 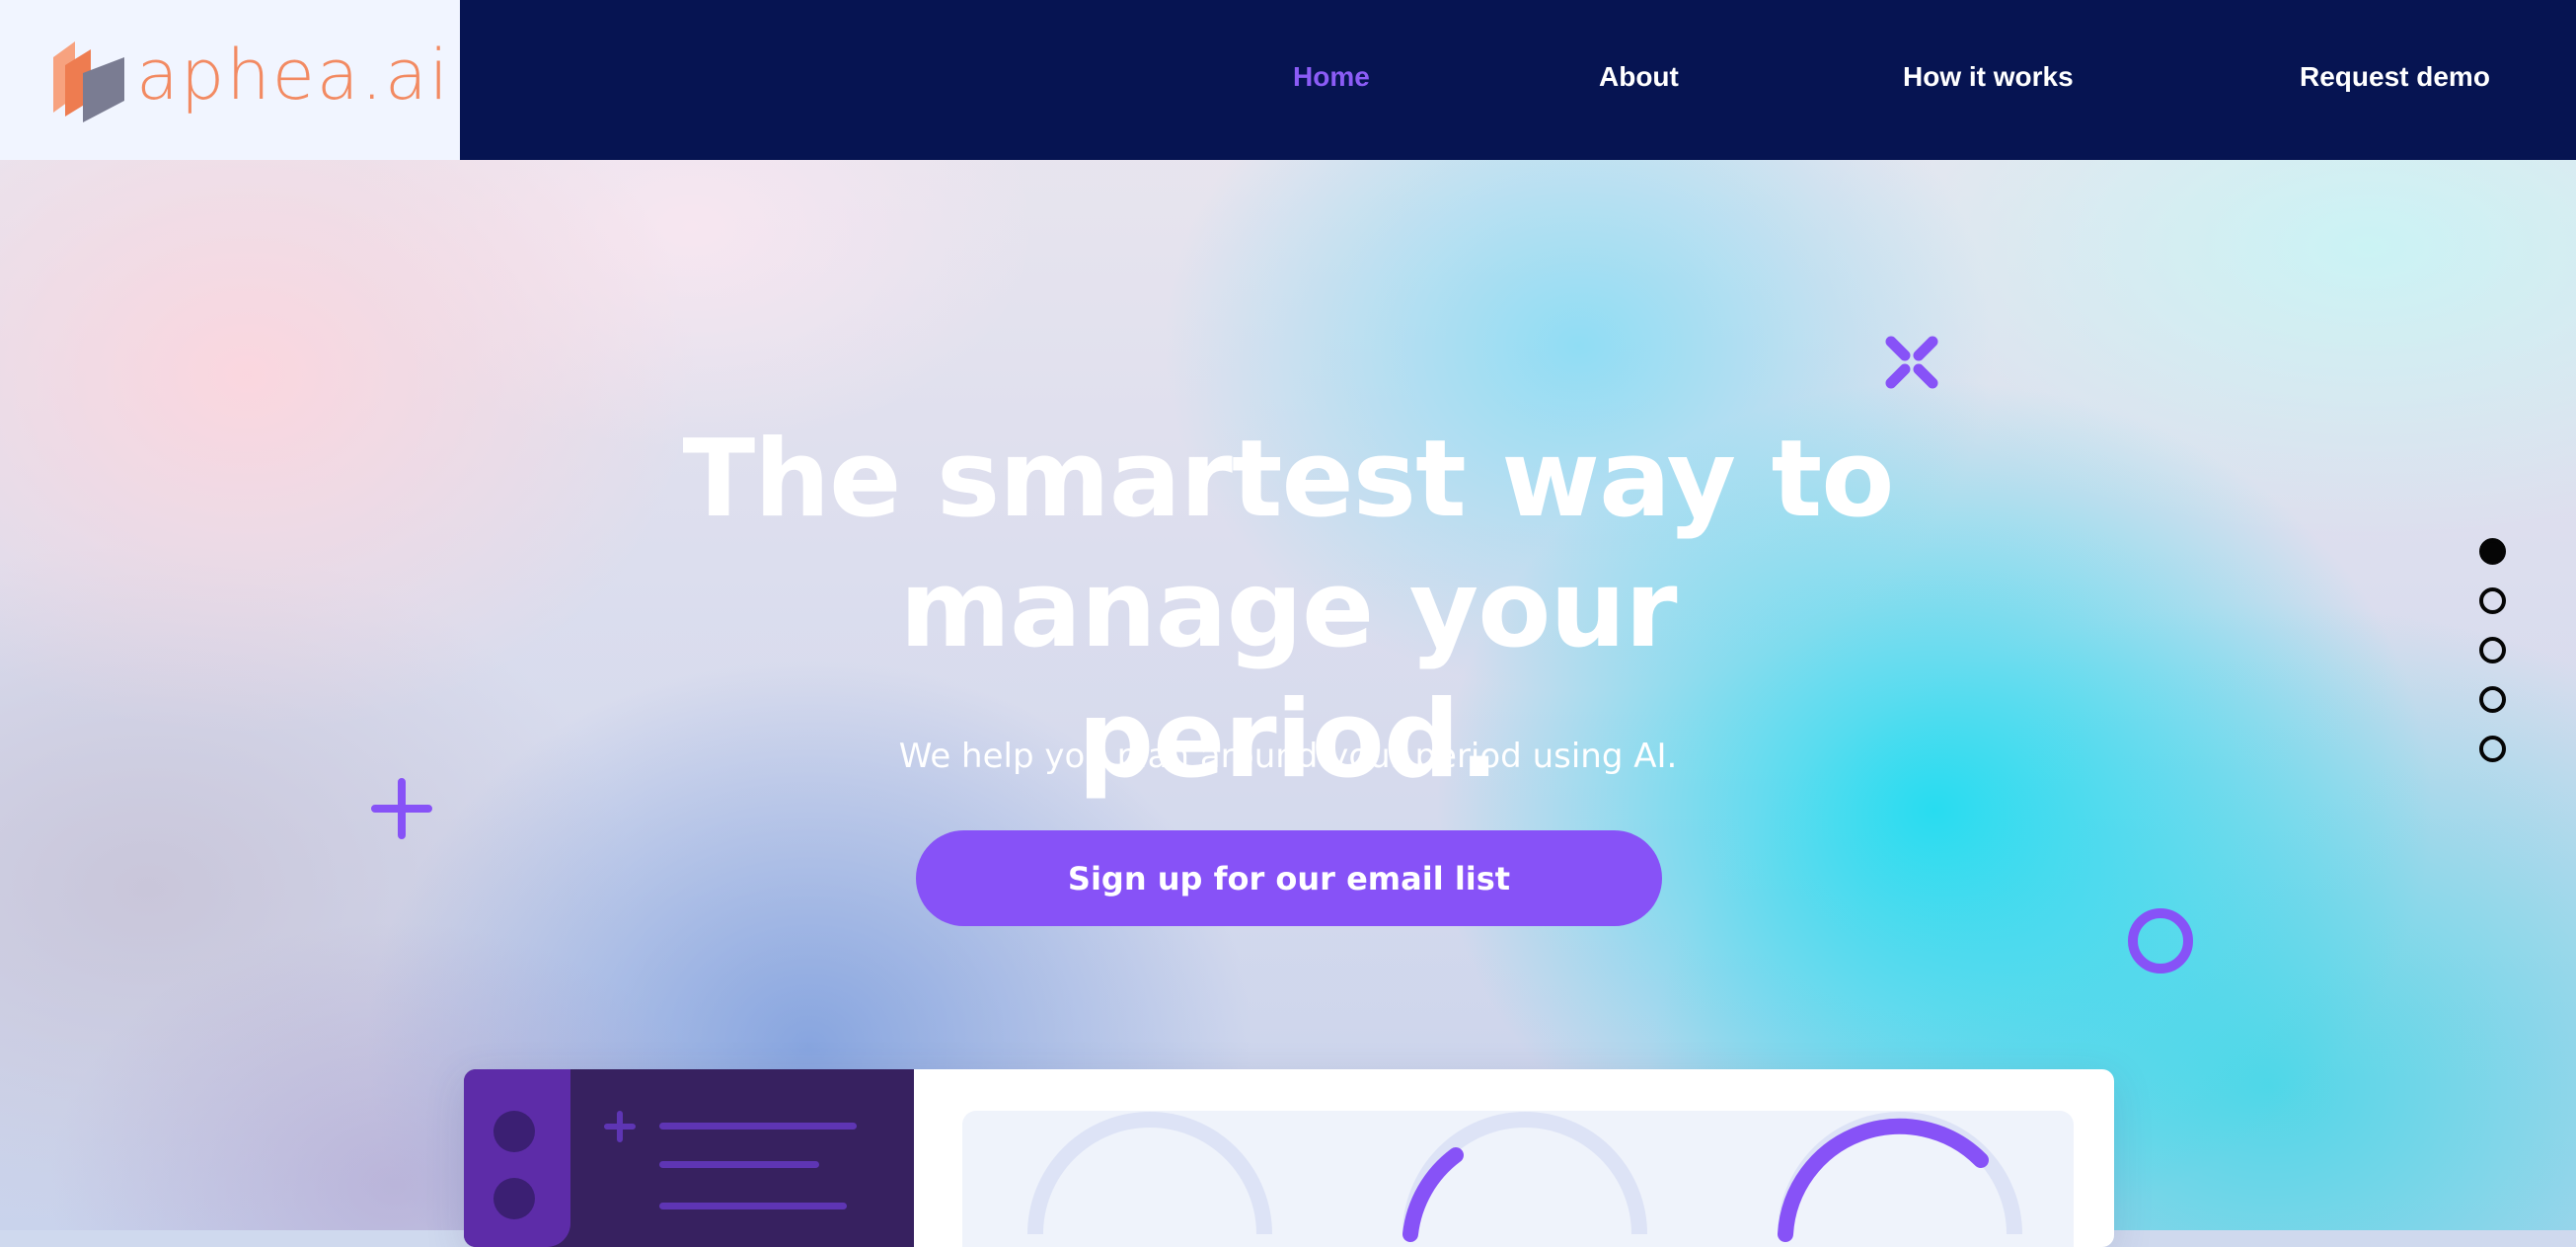 What do you see at coordinates (1289, 878) in the screenshot?
I see `email-signup-button: Sign up for our email list` at bounding box center [1289, 878].